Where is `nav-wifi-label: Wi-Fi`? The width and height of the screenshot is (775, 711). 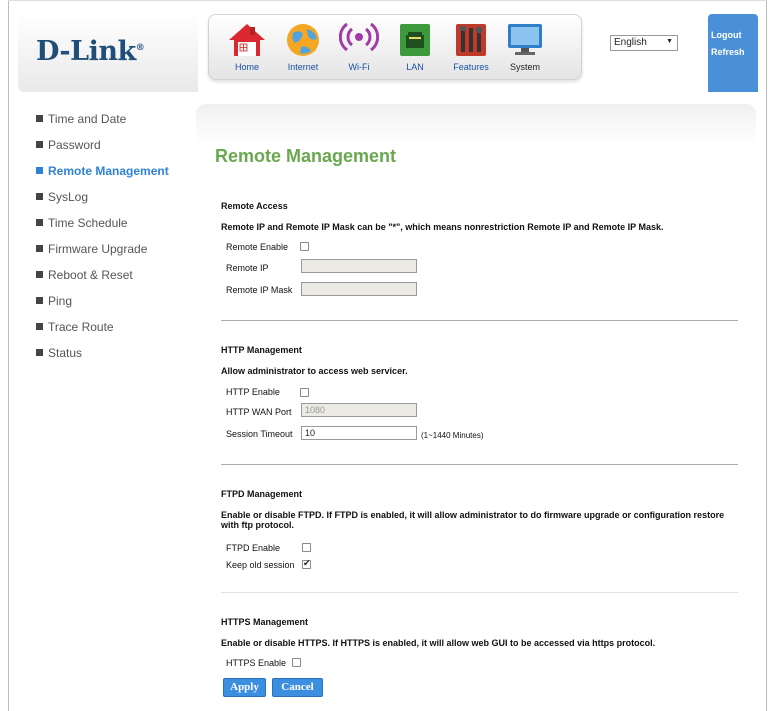
nav-wifi-label: Wi-Fi is located at coordinates (359, 67).